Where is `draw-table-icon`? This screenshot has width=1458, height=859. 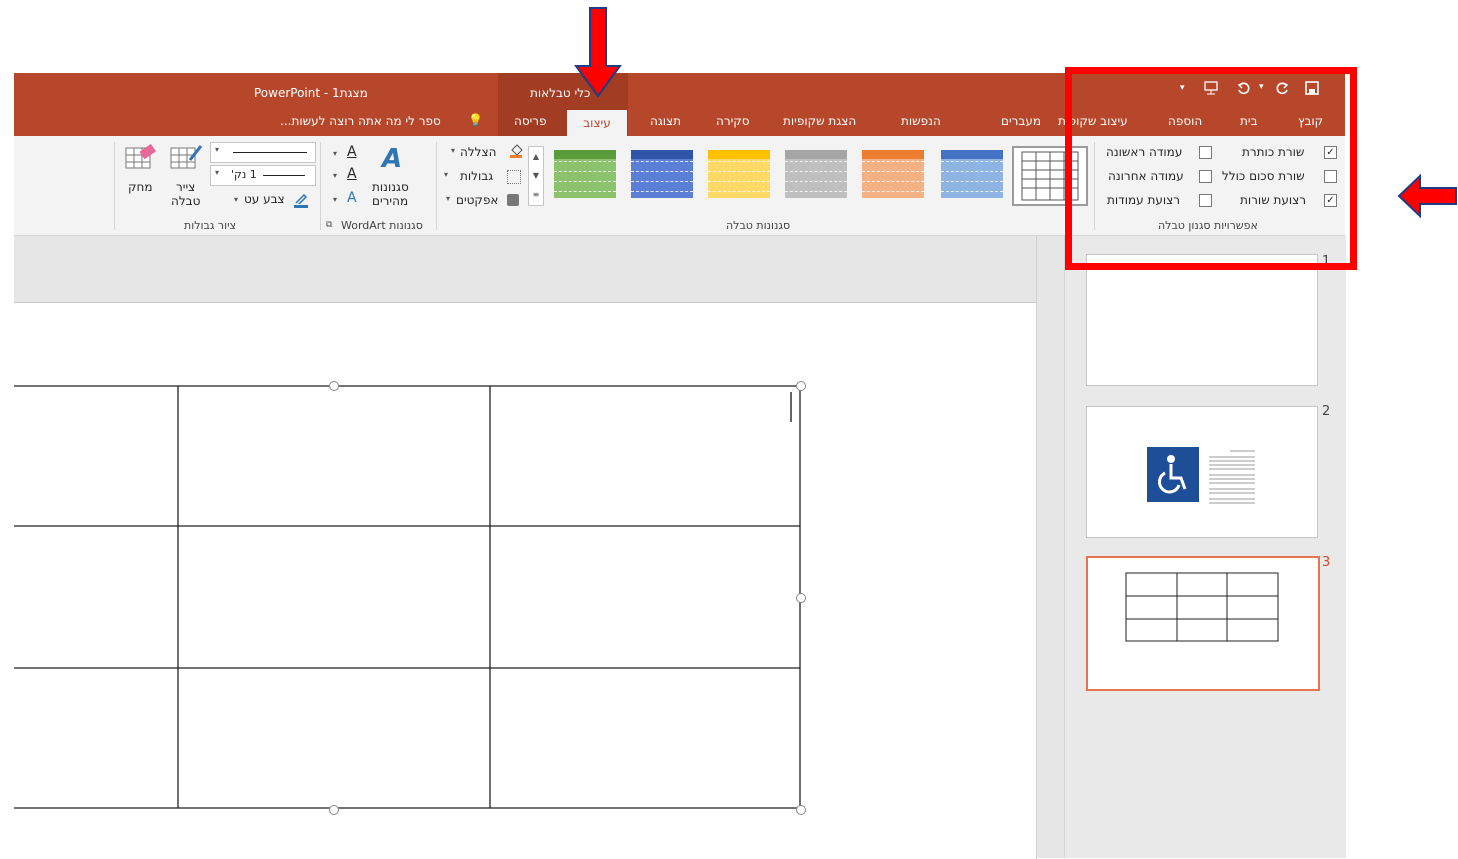 draw-table-icon is located at coordinates (187, 157).